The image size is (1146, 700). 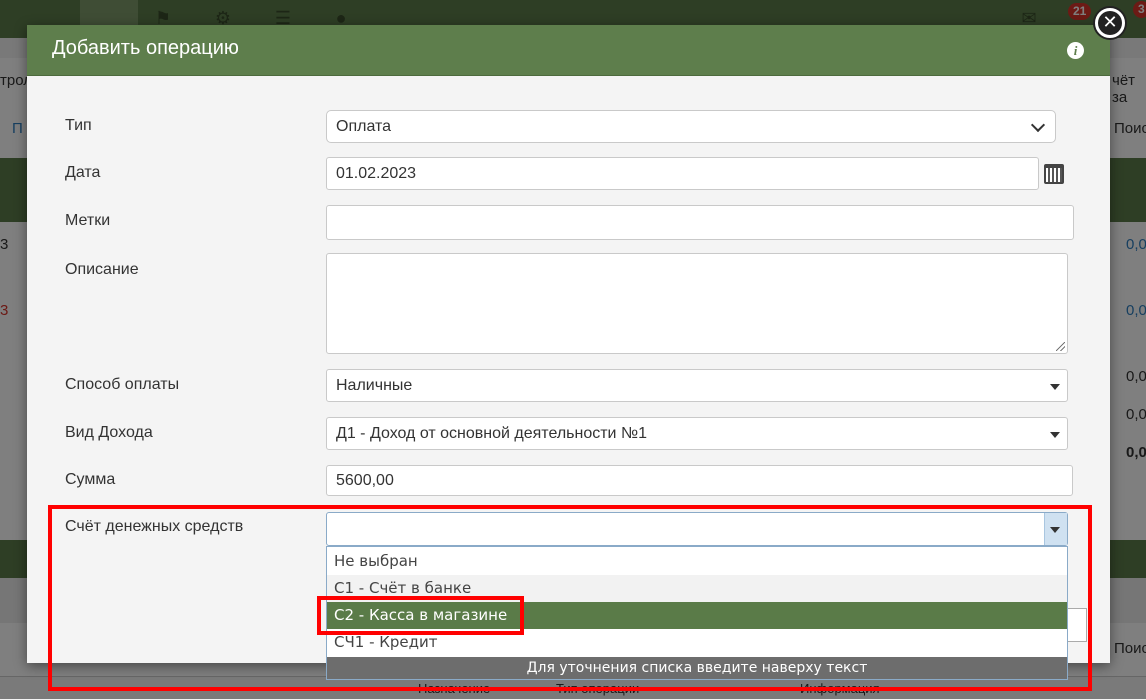 What do you see at coordinates (145, 48) in the screenshot?
I see `dialog-title: Добавить операцию` at bounding box center [145, 48].